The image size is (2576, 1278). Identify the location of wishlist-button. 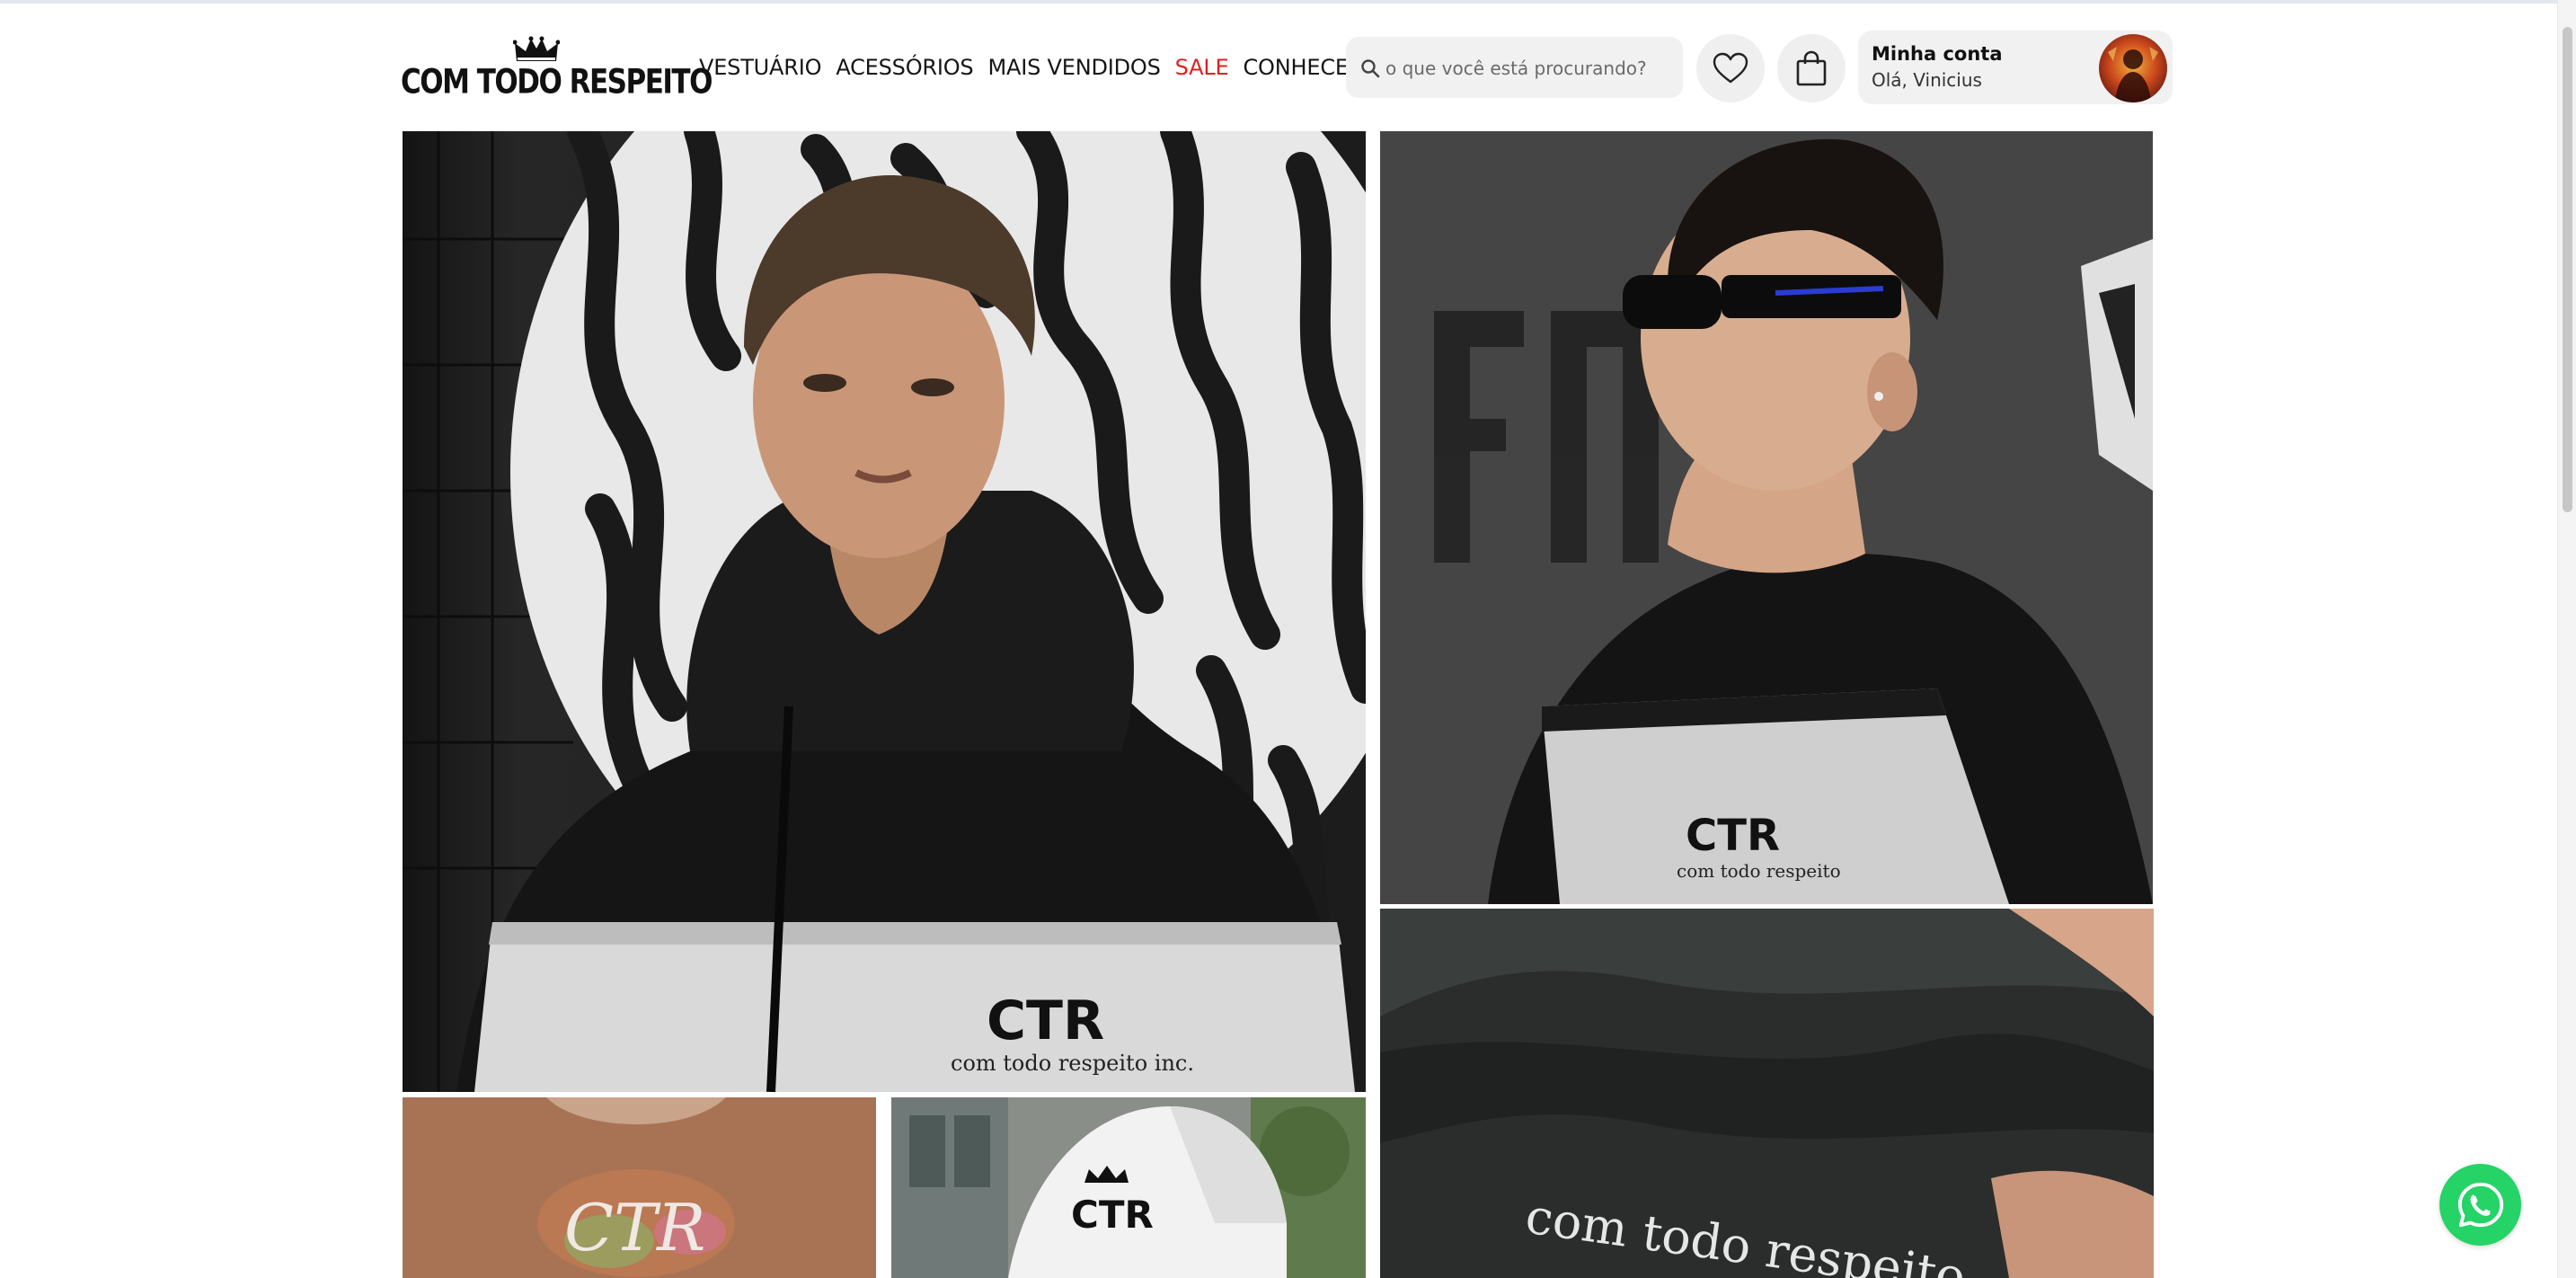
(1730, 68).